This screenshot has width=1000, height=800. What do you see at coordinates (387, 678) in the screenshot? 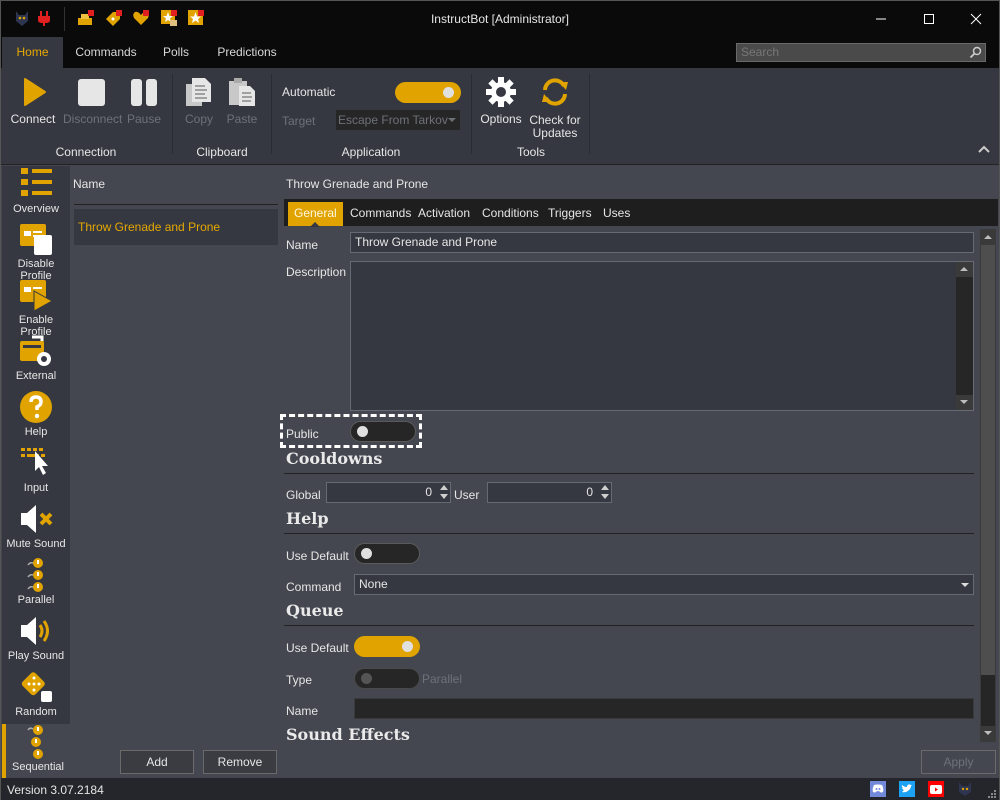
I see `queue-type-toggle` at bounding box center [387, 678].